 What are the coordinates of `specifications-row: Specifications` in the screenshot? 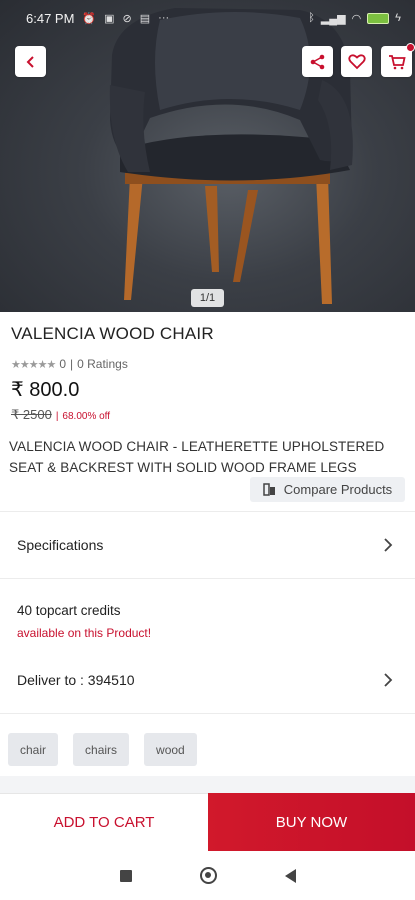 It's located at (207, 545).